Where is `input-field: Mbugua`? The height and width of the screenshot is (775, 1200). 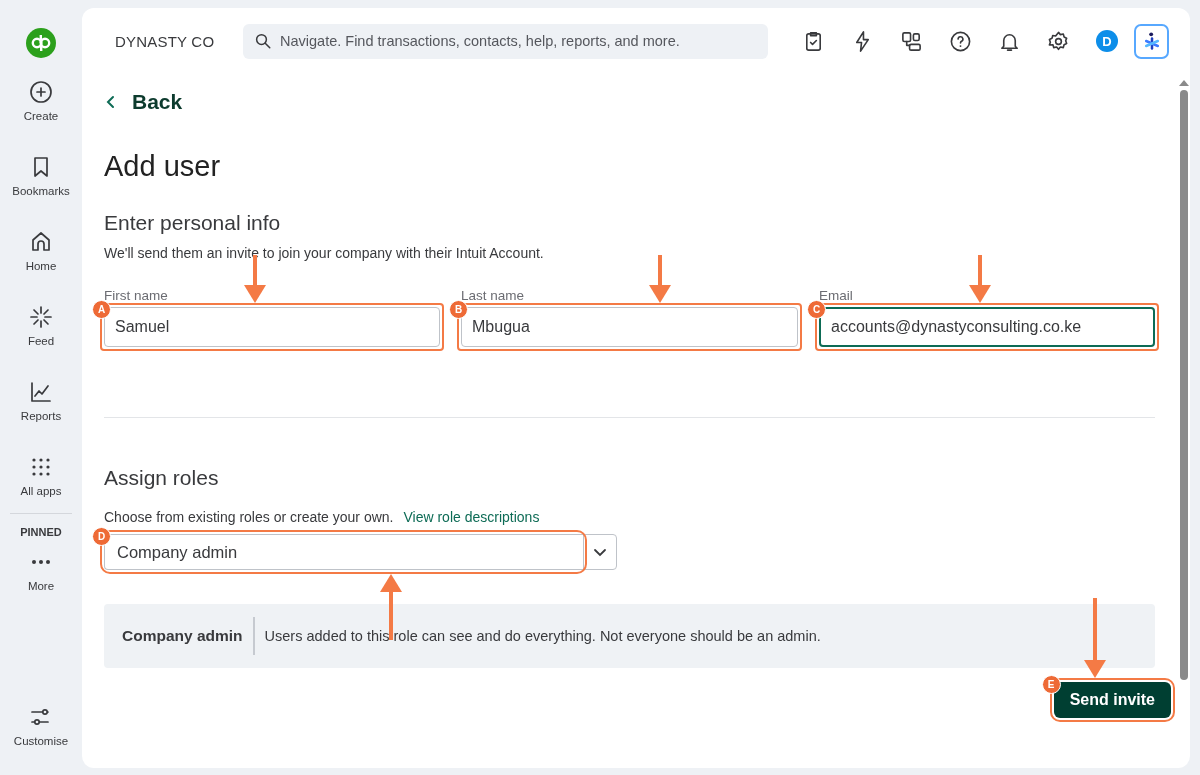 input-field: Mbugua is located at coordinates (629, 327).